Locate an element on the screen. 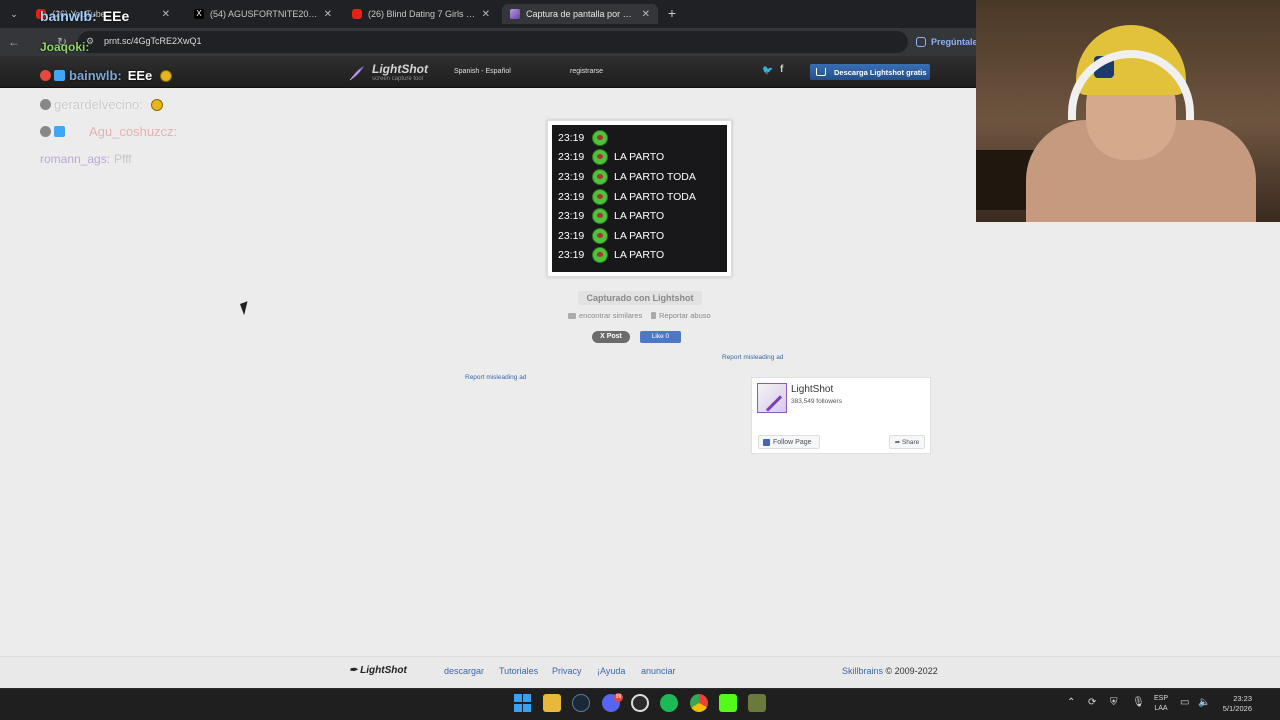 Image resolution: width=1280 pixels, height=720 pixels. page-name: LightShot is located at coordinates (812, 389).